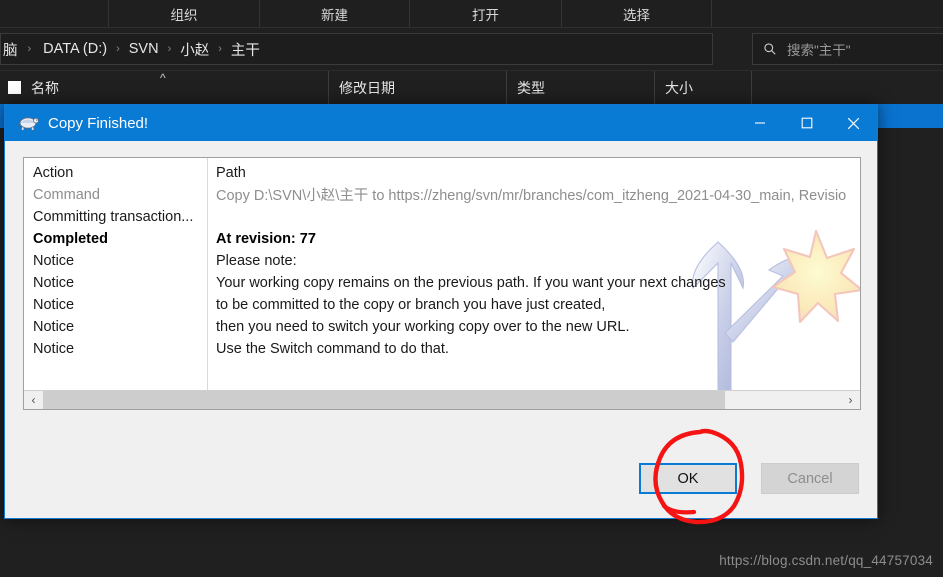  What do you see at coordinates (332, 348) in the screenshot?
I see `log-row-path: Use the Switch command to do that.` at bounding box center [332, 348].